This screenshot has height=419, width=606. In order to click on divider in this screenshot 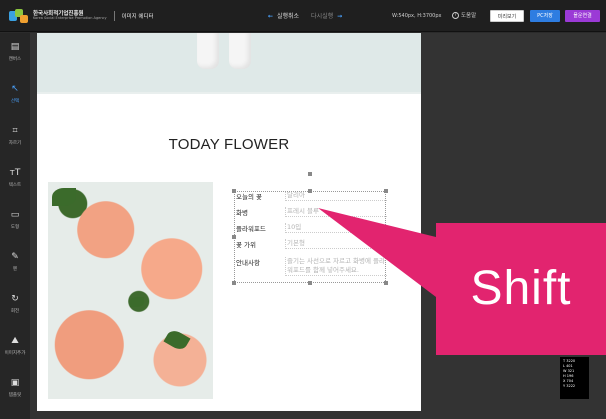, I will do `click(114, 16)`.